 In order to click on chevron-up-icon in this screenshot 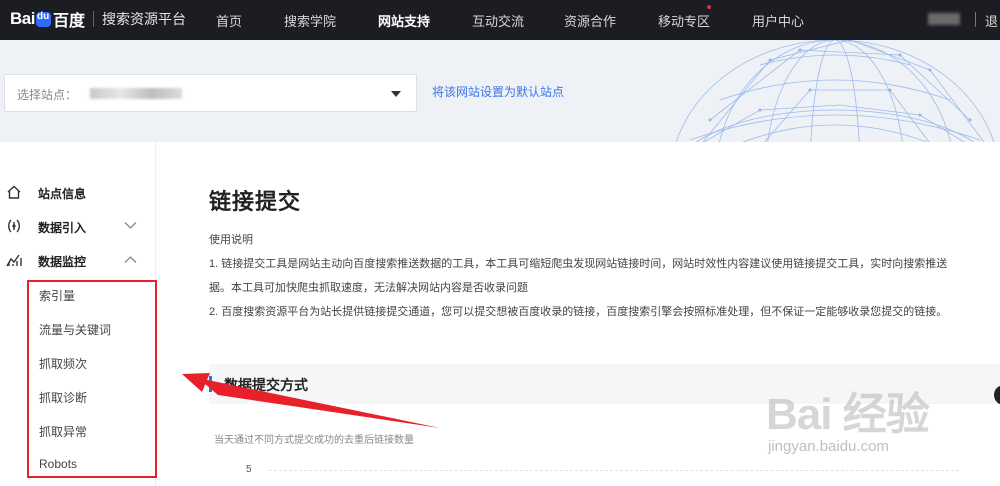, I will do `click(130, 259)`.